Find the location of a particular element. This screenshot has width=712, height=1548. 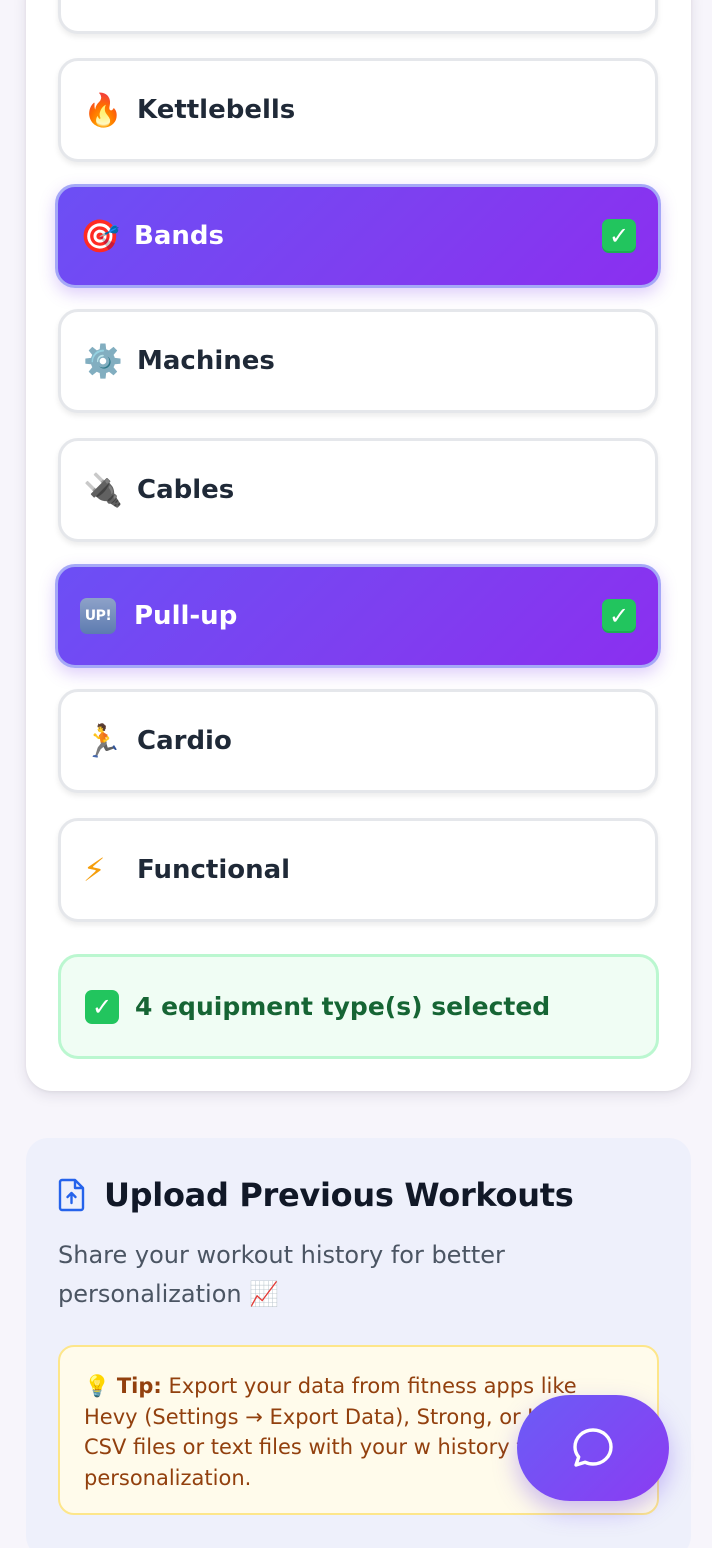

equipment-option-cardio: 🏃 Cardio ✓ is located at coordinates (358, 741).